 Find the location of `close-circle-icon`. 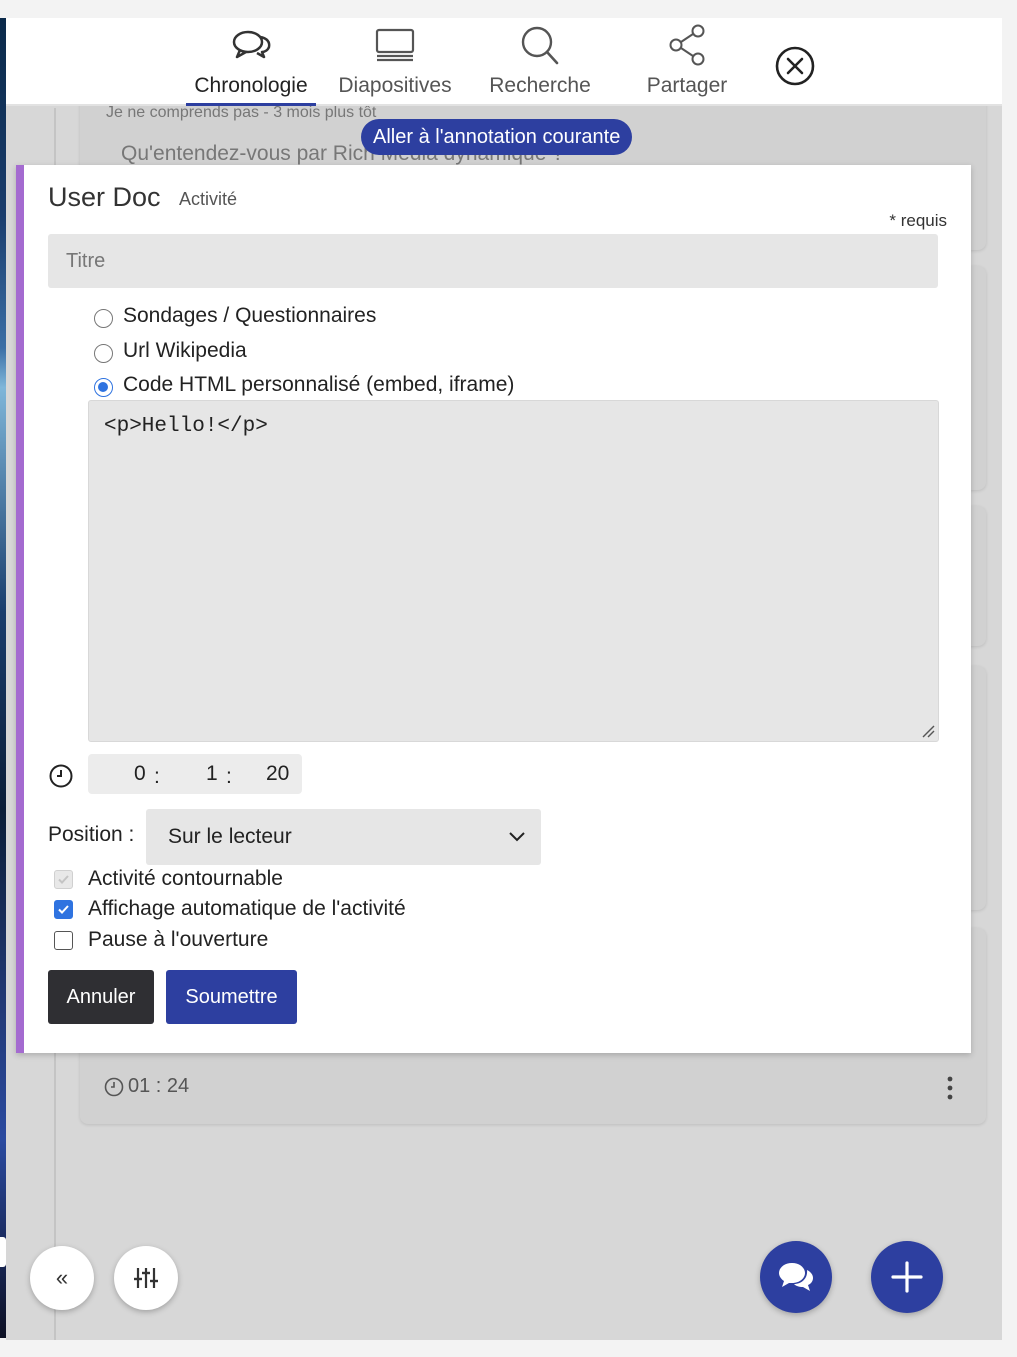

close-circle-icon is located at coordinates (795, 66).